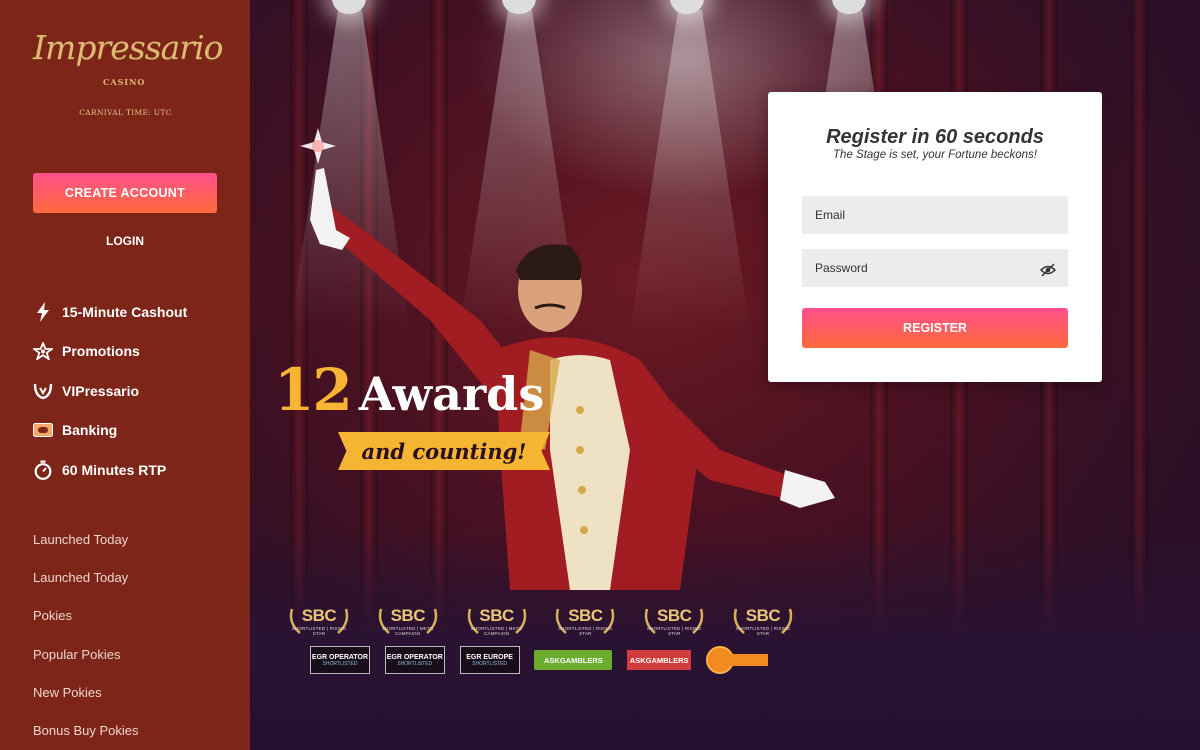 This screenshot has height=750, width=1200. I want to click on menu-item-label: Banking, so click(90, 430).